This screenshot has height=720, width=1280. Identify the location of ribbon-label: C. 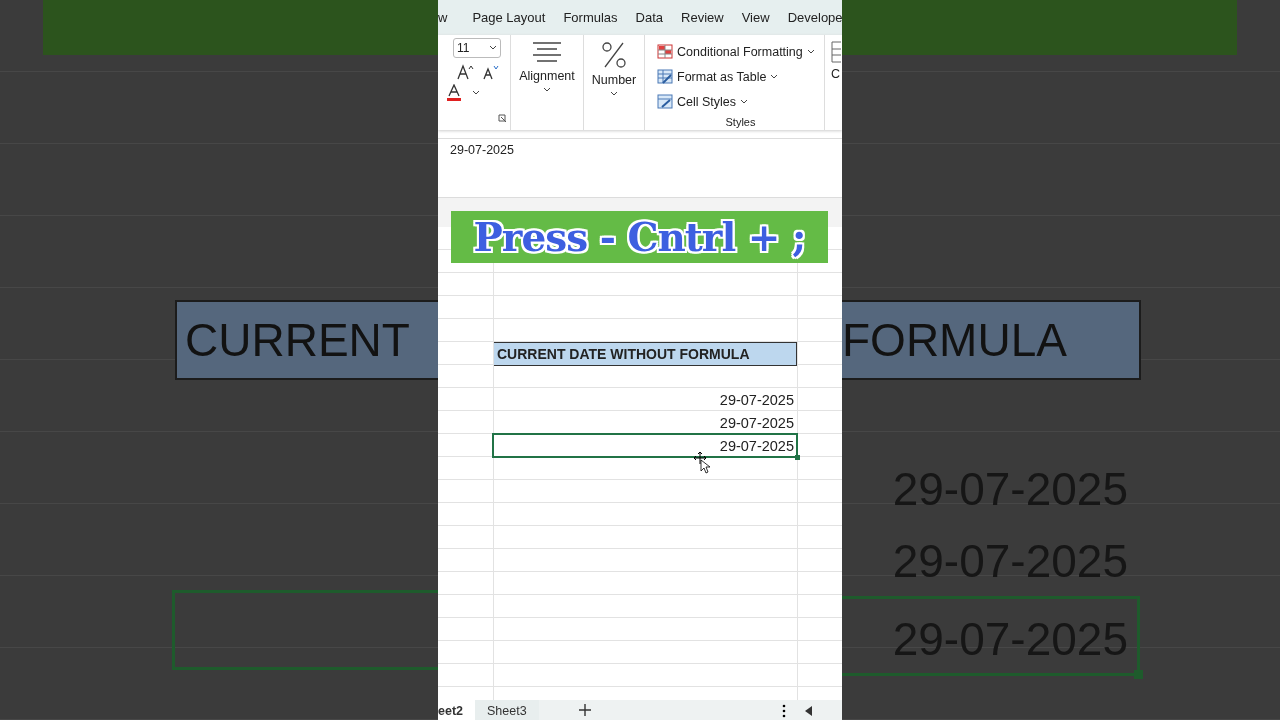
(836, 74).